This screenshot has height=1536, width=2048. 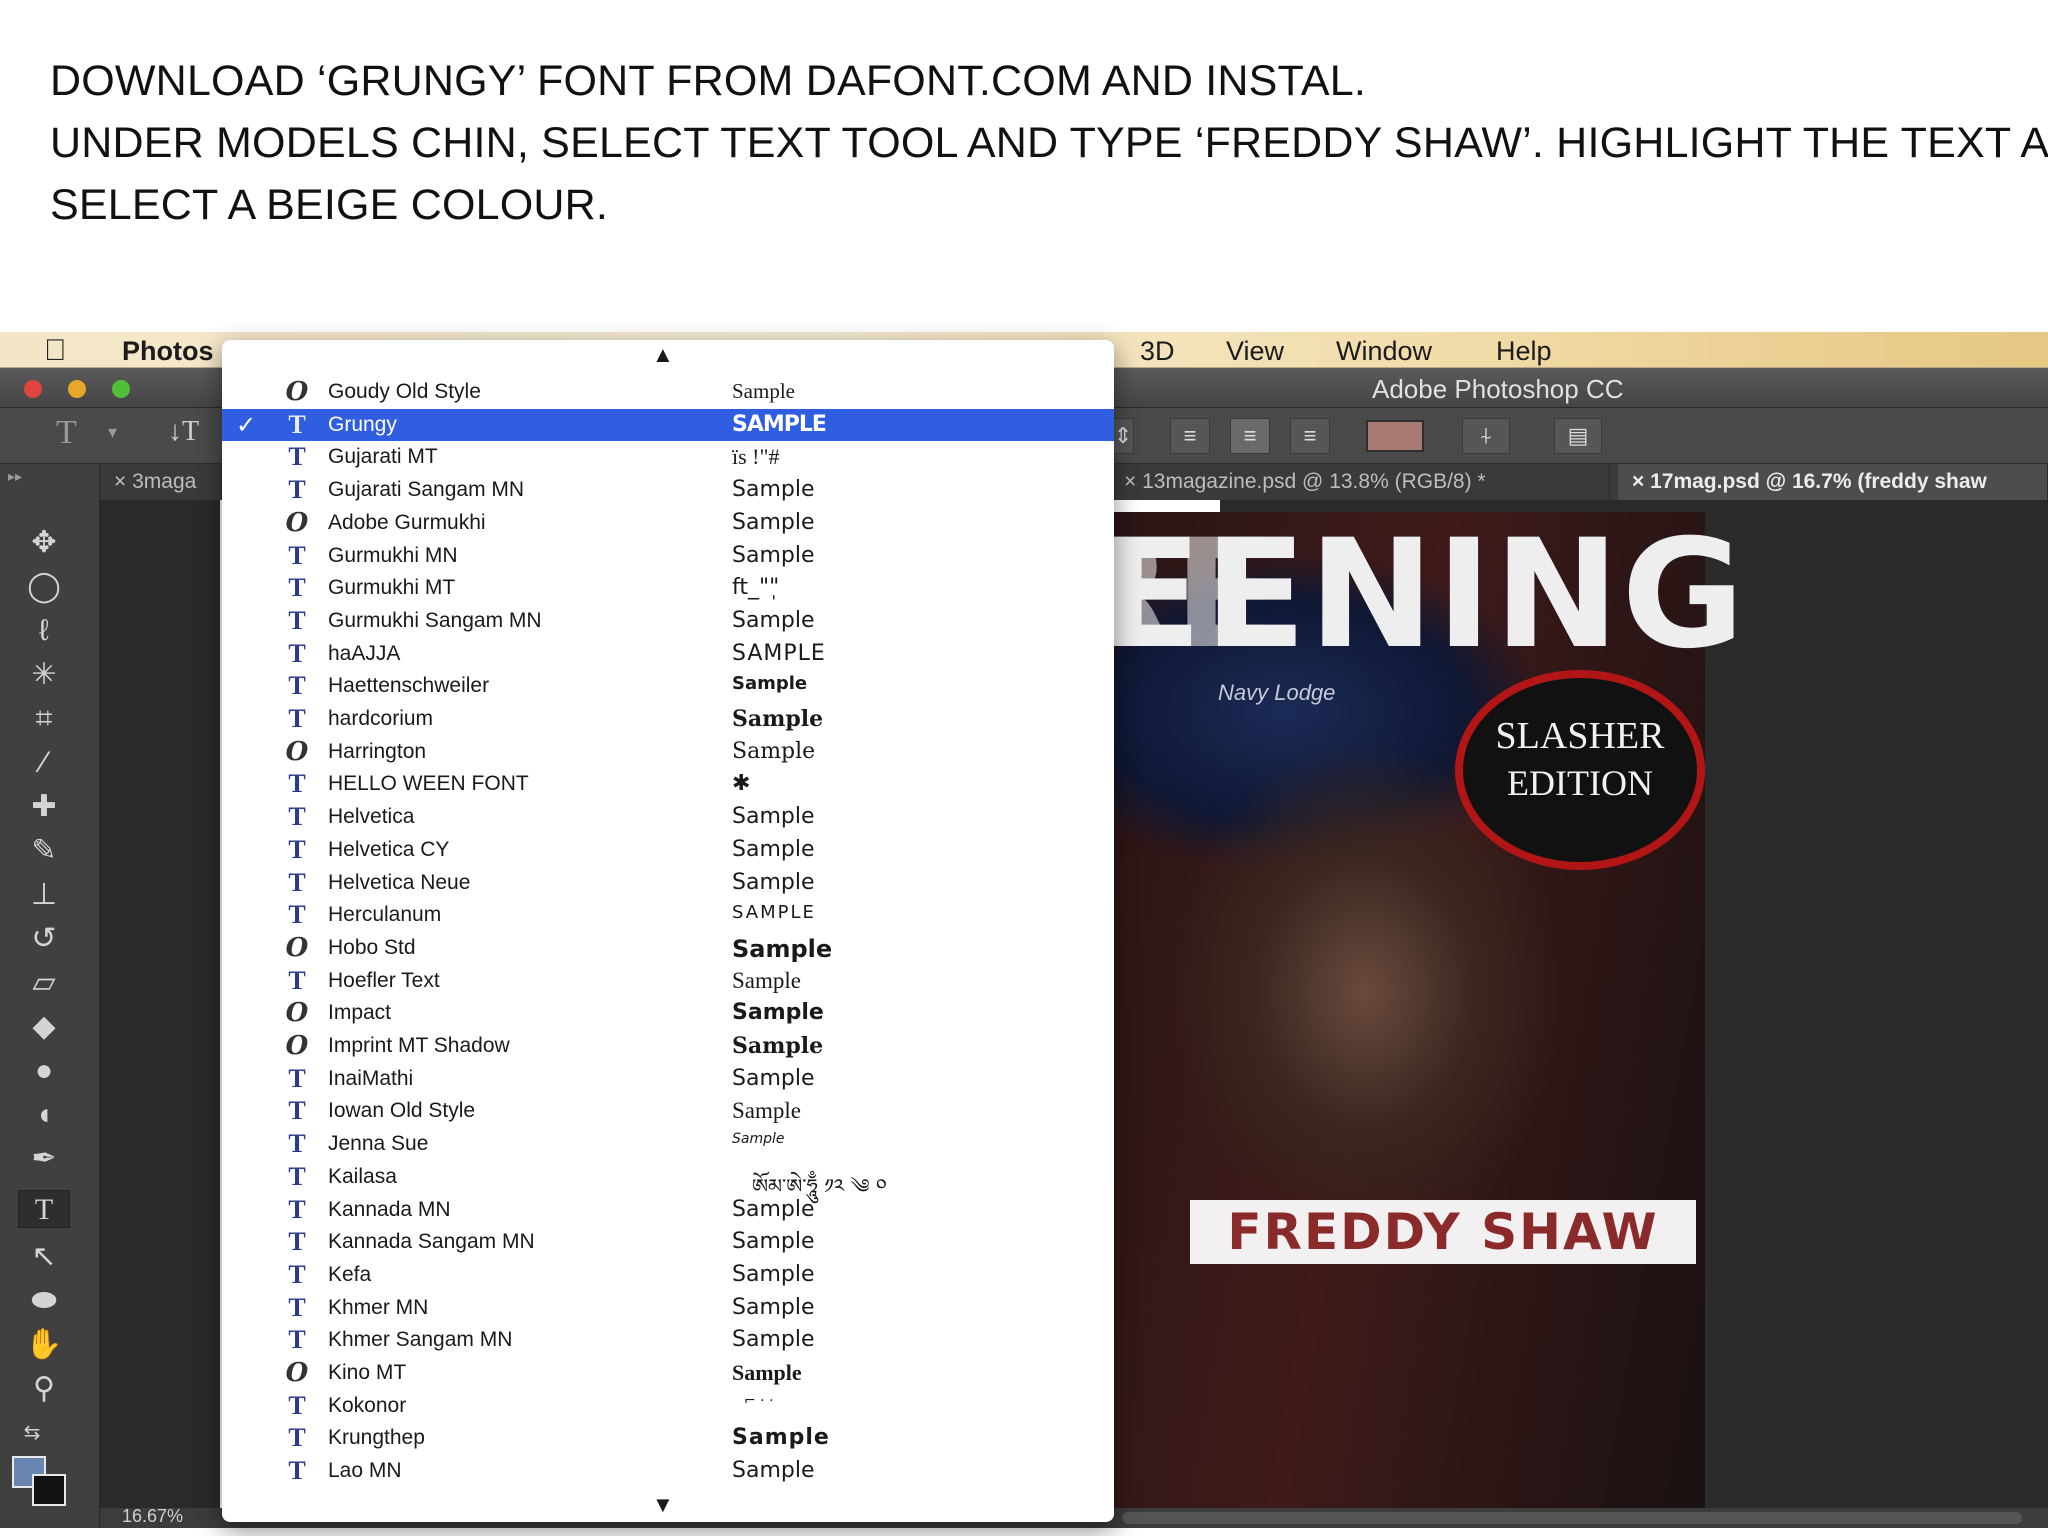 I want to click on scroll-down-arrow-icon: ▼, so click(x=663, y=1505).